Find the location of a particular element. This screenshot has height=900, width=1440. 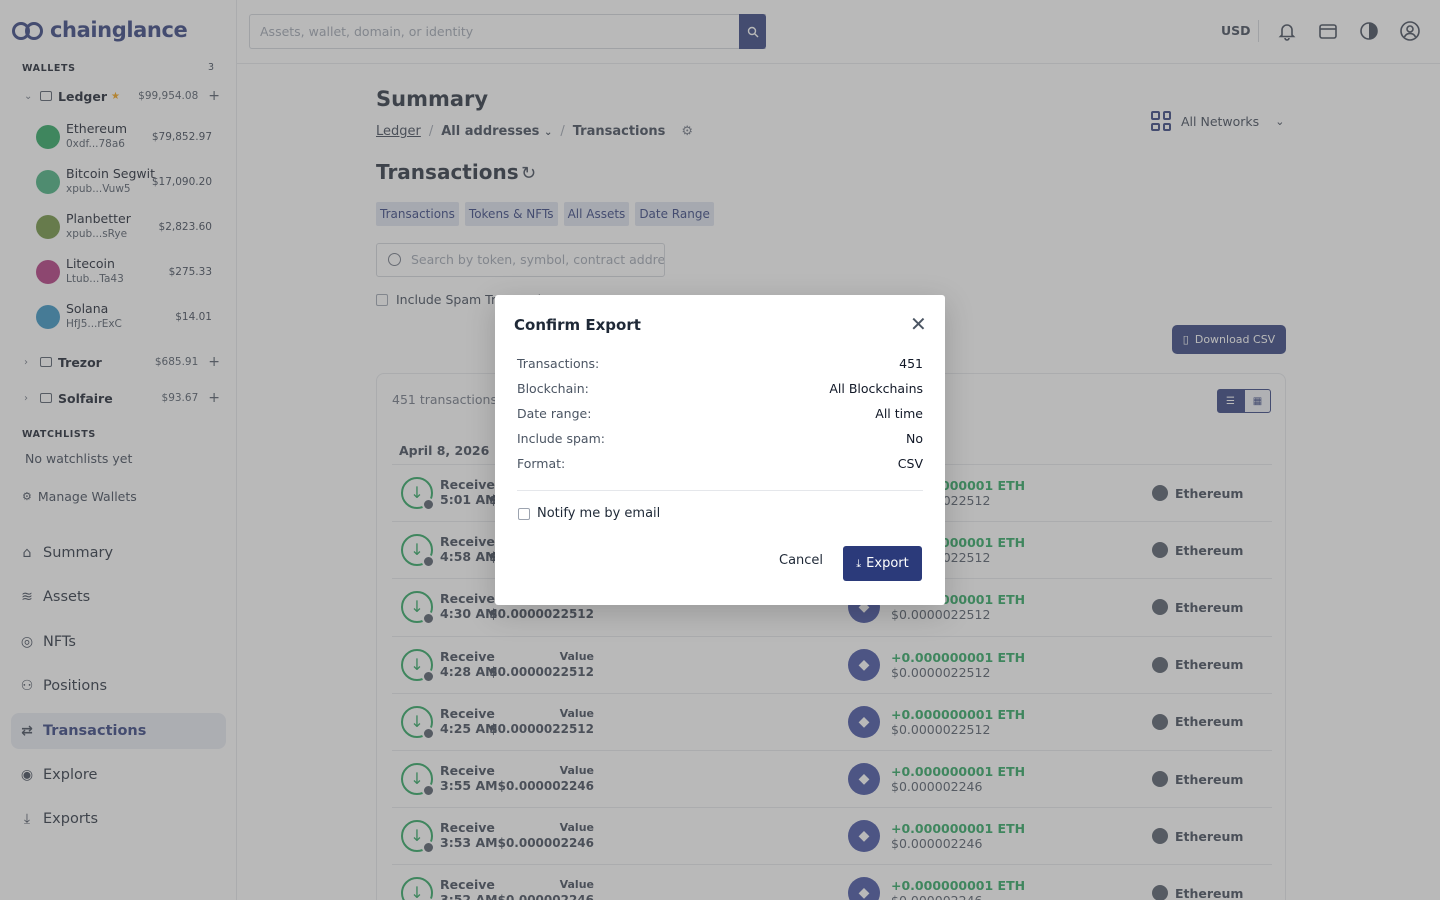

notify-email-checkbox is located at coordinates (524, 513).